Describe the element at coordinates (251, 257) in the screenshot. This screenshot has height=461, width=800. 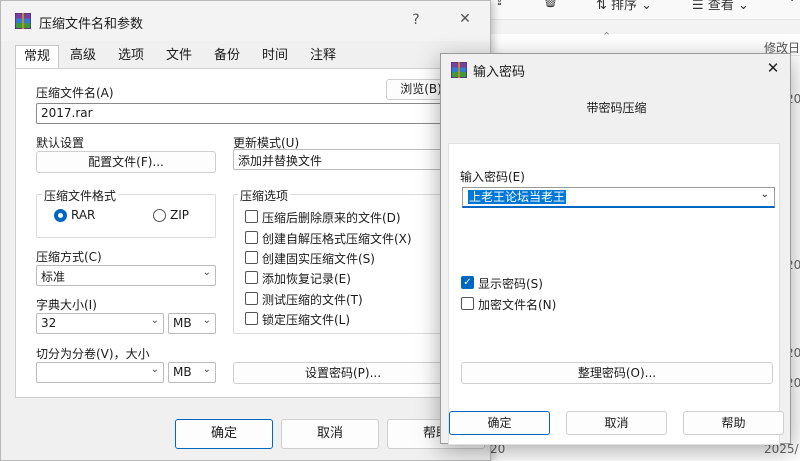
I see `solid-checkbox` at that location.